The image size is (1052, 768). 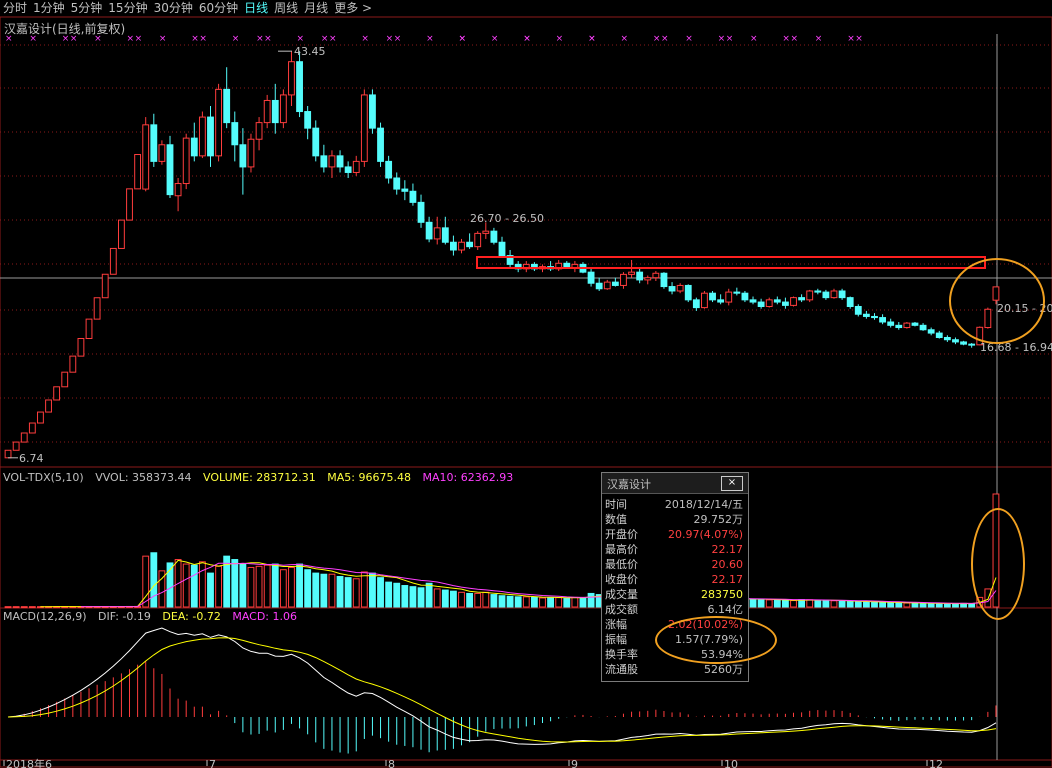 What do you see at coordinates (316, 8) in the screenshot?
I see `period-tab-8: 月线` at bounding box center [316, 8].